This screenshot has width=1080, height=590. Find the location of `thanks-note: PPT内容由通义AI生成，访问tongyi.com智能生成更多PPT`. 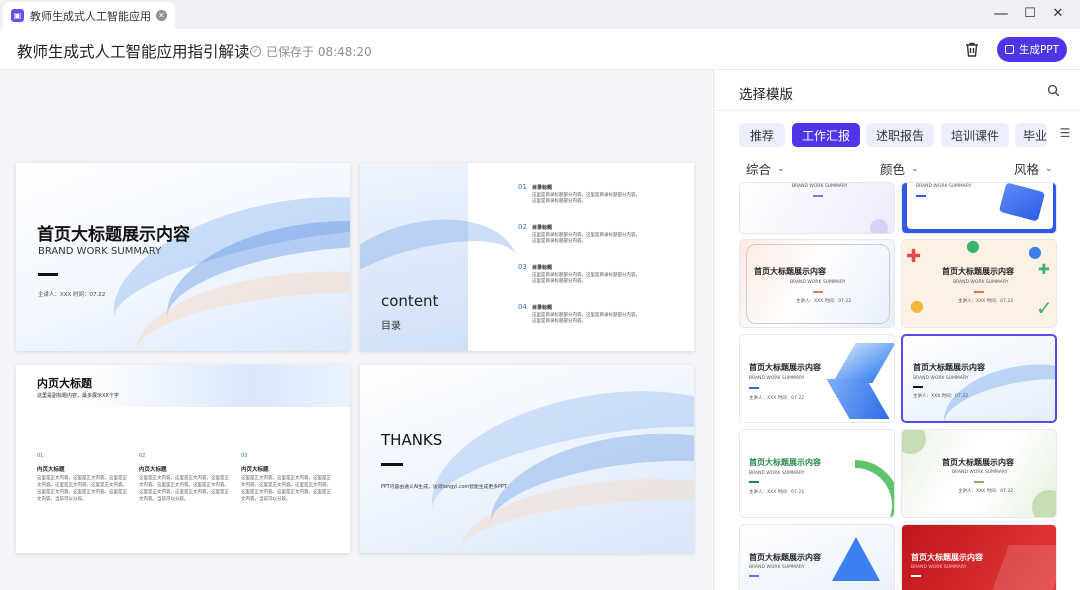

thanks-note: PPT内容由通义AI生成，访问tongyi.com智能生成更多PPT is located at coordinates (444, 487).